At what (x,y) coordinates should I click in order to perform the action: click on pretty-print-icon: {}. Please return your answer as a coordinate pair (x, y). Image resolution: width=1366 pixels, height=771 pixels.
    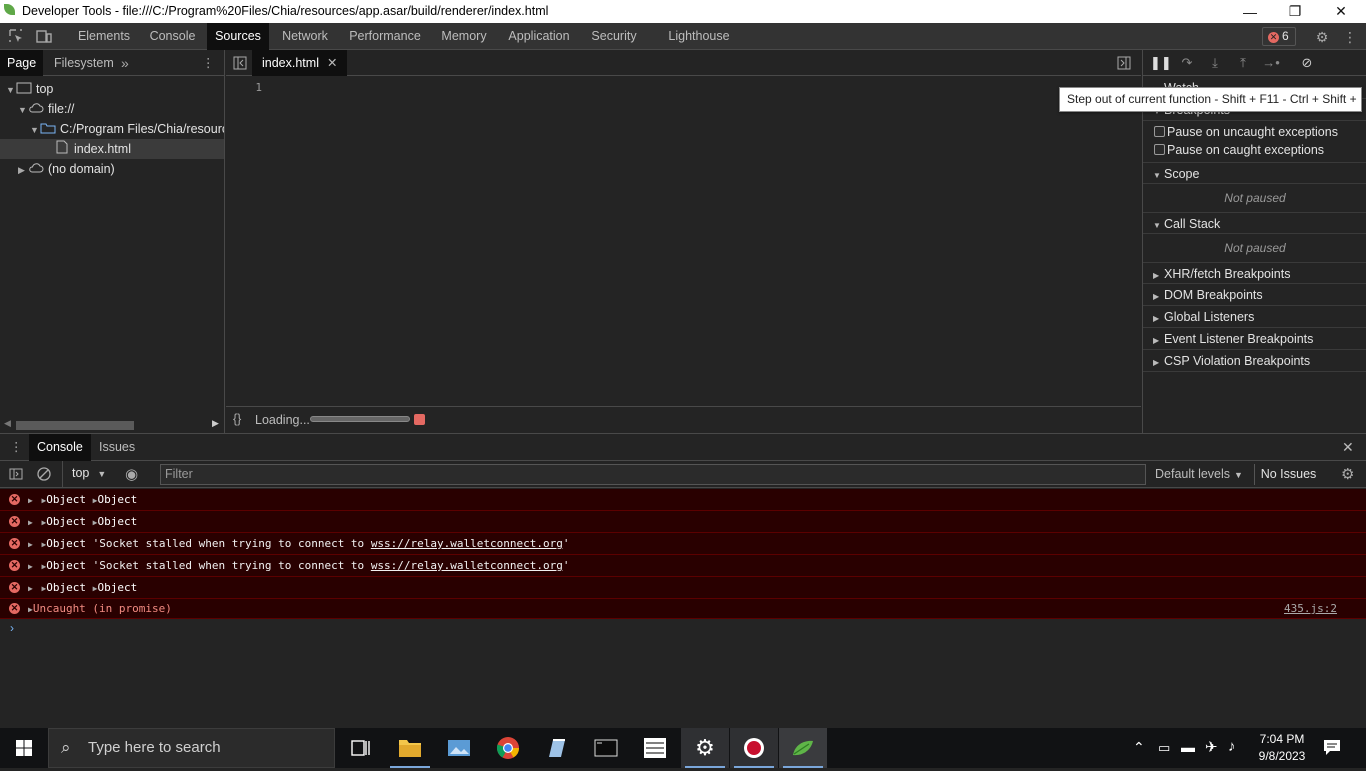
    Looking at the image, I should click on (237, 419).